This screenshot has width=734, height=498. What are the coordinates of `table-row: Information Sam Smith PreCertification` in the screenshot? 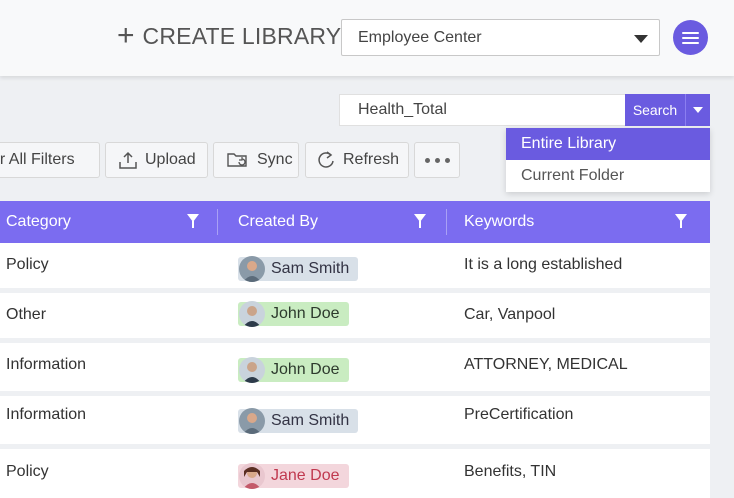 It's located at (355, 422).